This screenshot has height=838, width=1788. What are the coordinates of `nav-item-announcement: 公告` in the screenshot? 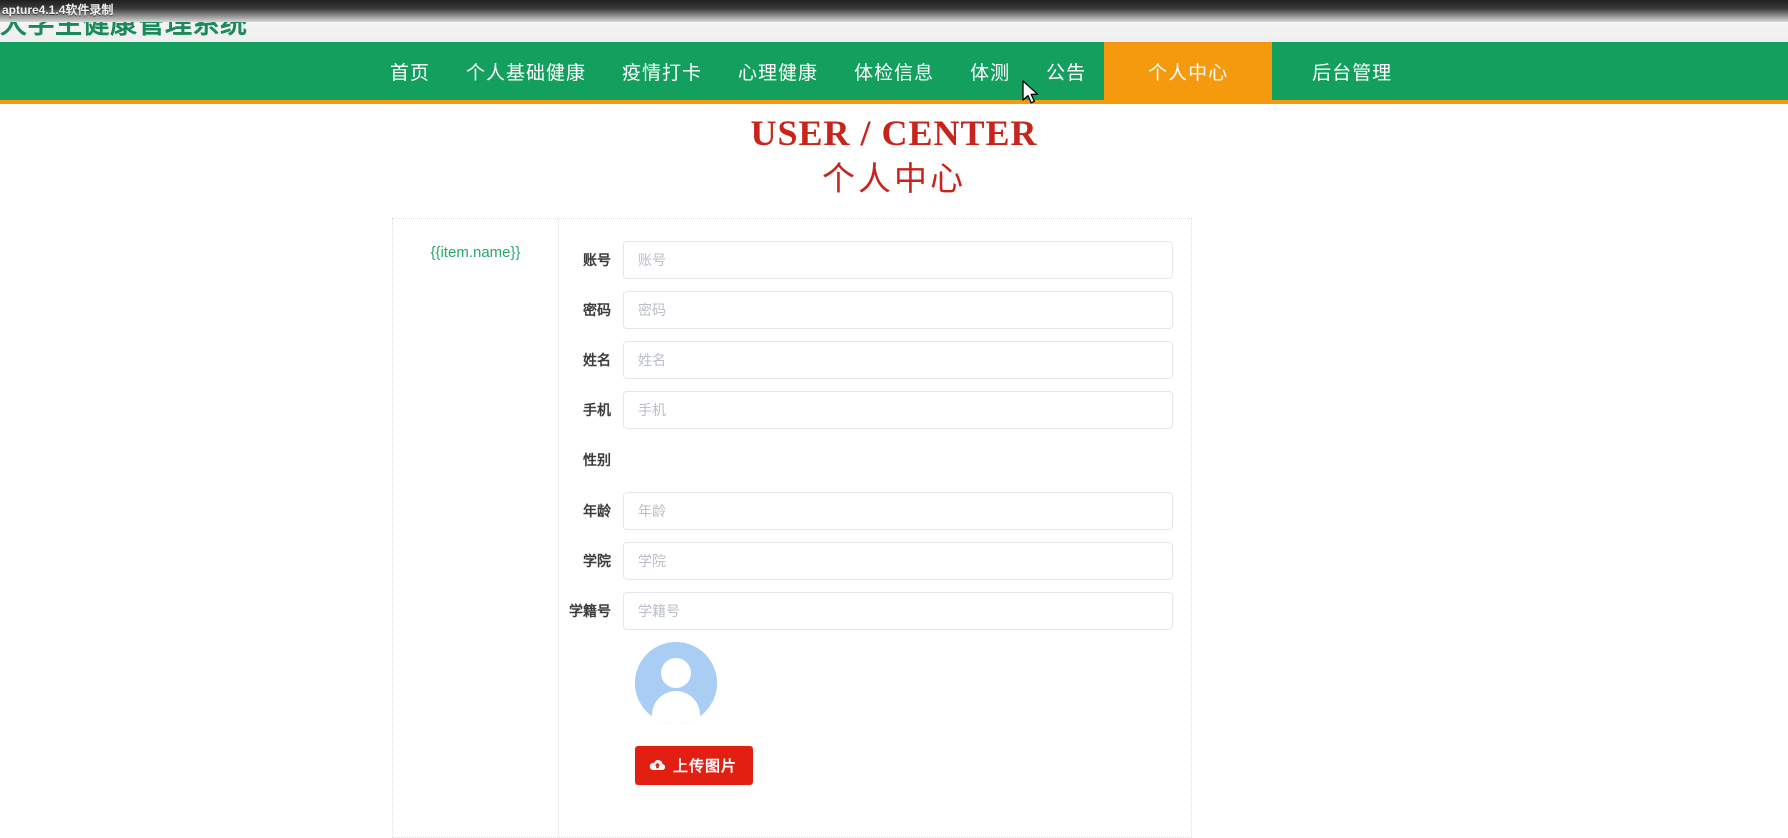 It's located at (1066, 71).